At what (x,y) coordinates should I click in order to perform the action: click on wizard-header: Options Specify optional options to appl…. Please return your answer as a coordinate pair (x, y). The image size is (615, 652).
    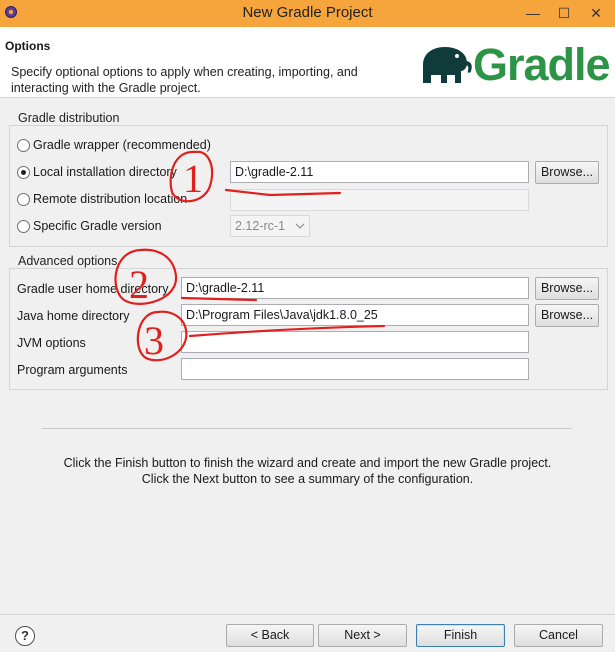
    Looking at the image, I should click on (307, 62).